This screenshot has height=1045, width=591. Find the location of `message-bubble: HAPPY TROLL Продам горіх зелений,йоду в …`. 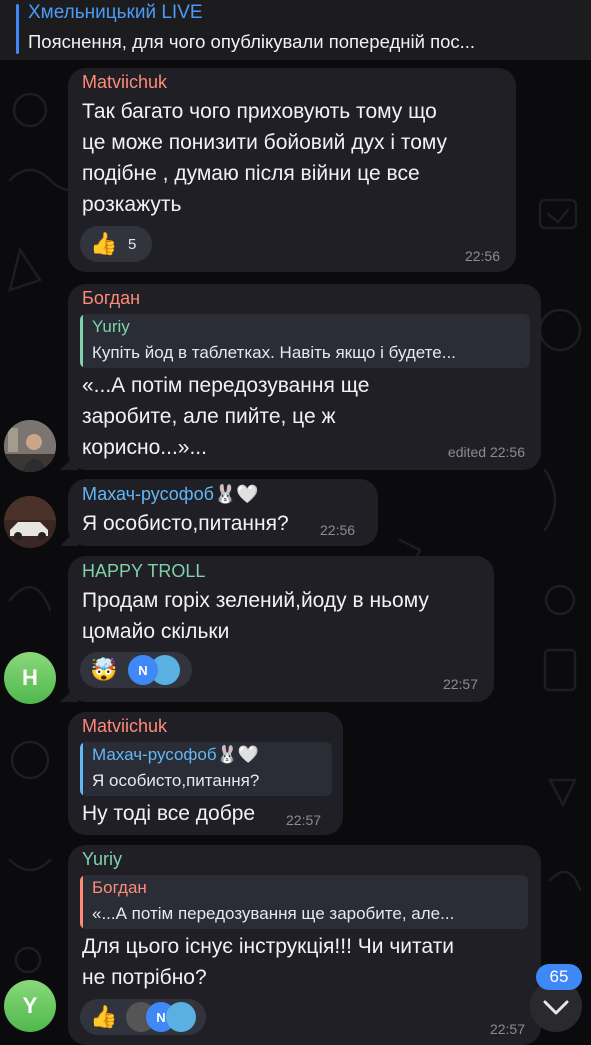

message-bubble: HAPPY TROLL Продам горіх зелений,йоду в … is located at coordinates (281, 629).